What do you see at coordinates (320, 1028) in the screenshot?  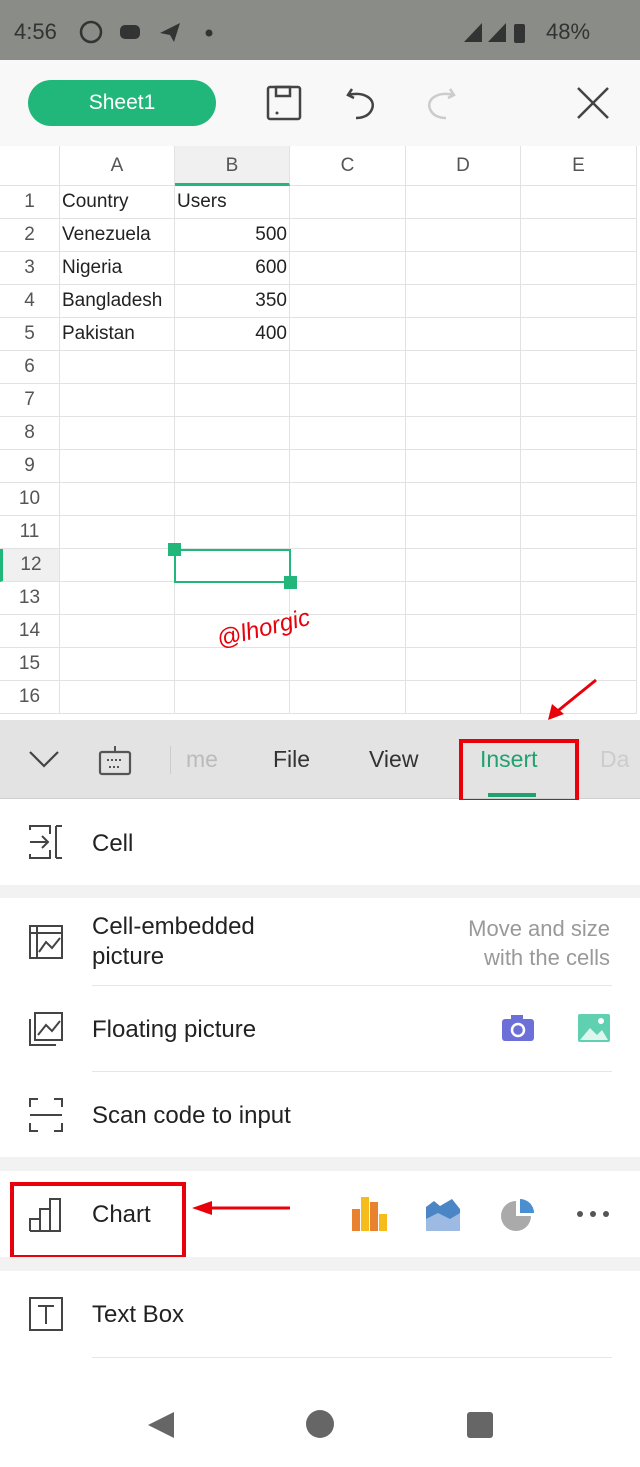 I see `menu-item-floating-picture: Floating picture` at bounding box center [320, 1028].